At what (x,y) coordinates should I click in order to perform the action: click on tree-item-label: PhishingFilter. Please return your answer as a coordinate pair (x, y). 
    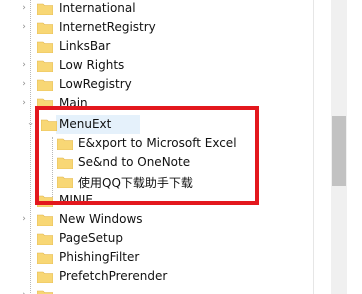
    Looking at the image, I should click on (99, 257).